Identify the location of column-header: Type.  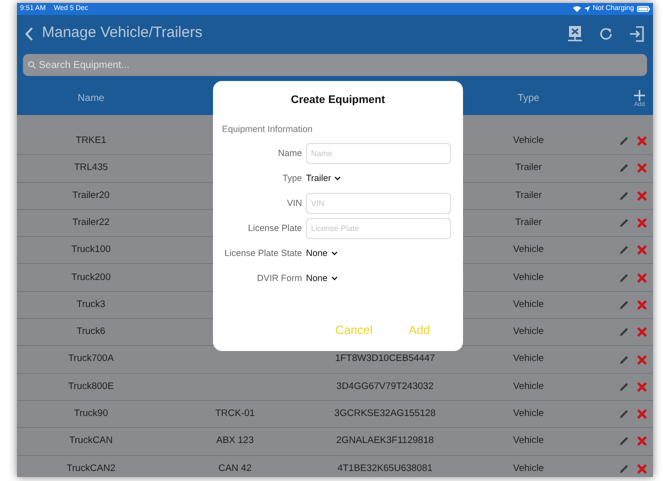
(529, 99).